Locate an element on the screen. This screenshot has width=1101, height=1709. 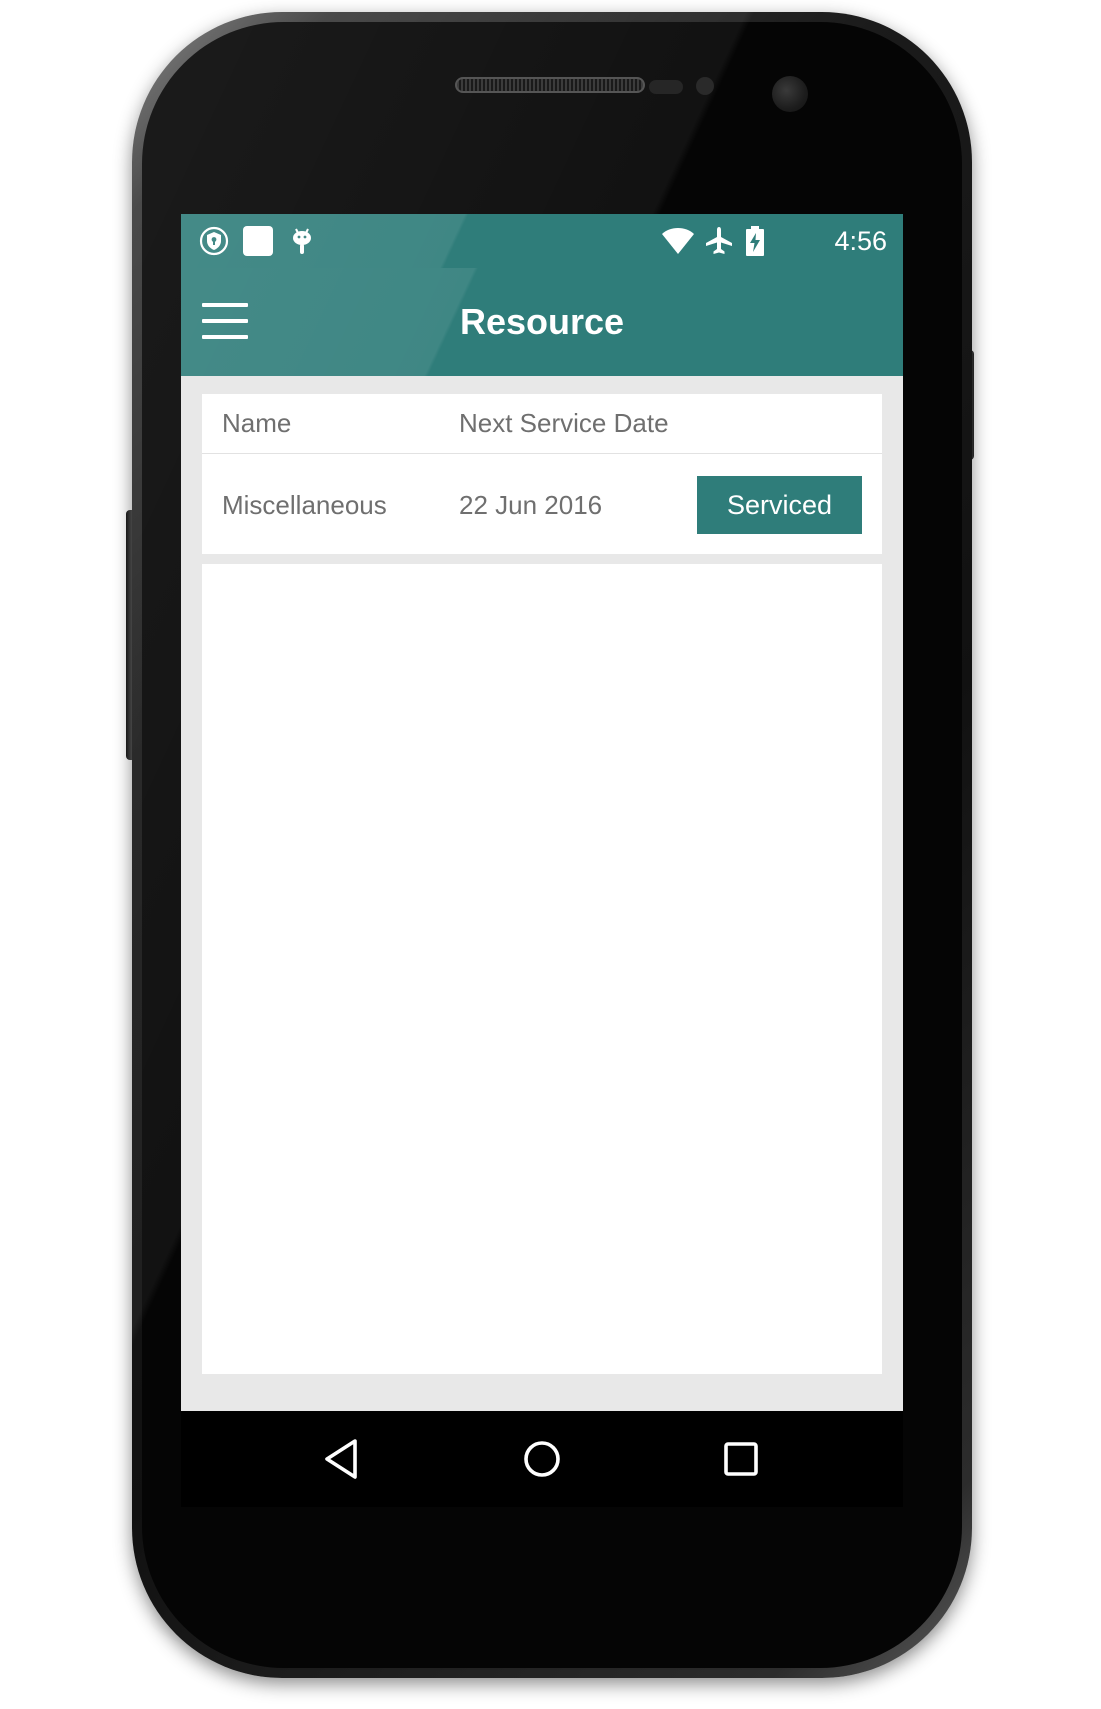
row-name-cell: Miscellaneous is located at coordinates (304, 505).